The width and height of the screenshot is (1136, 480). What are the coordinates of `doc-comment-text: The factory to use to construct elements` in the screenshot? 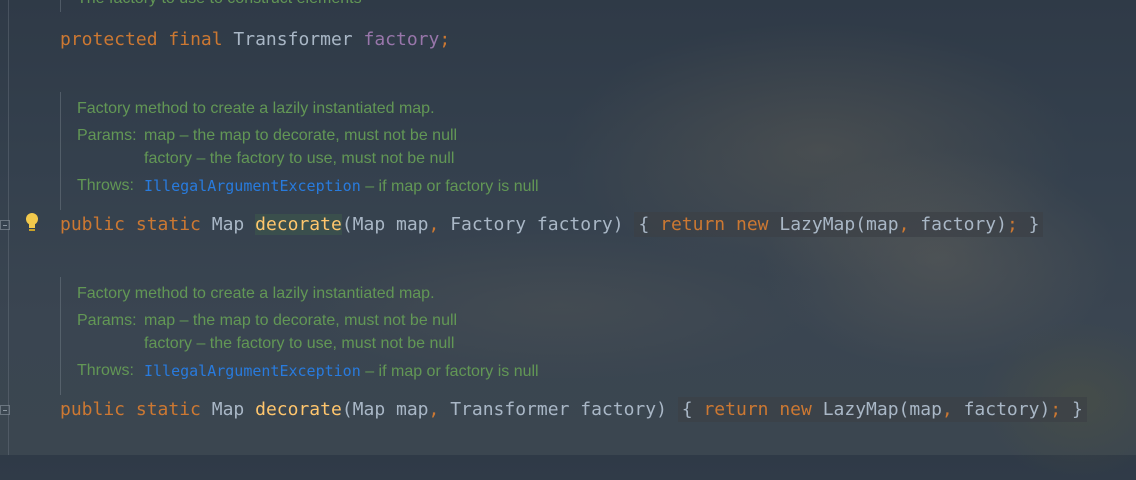 It's located at (219, 4).